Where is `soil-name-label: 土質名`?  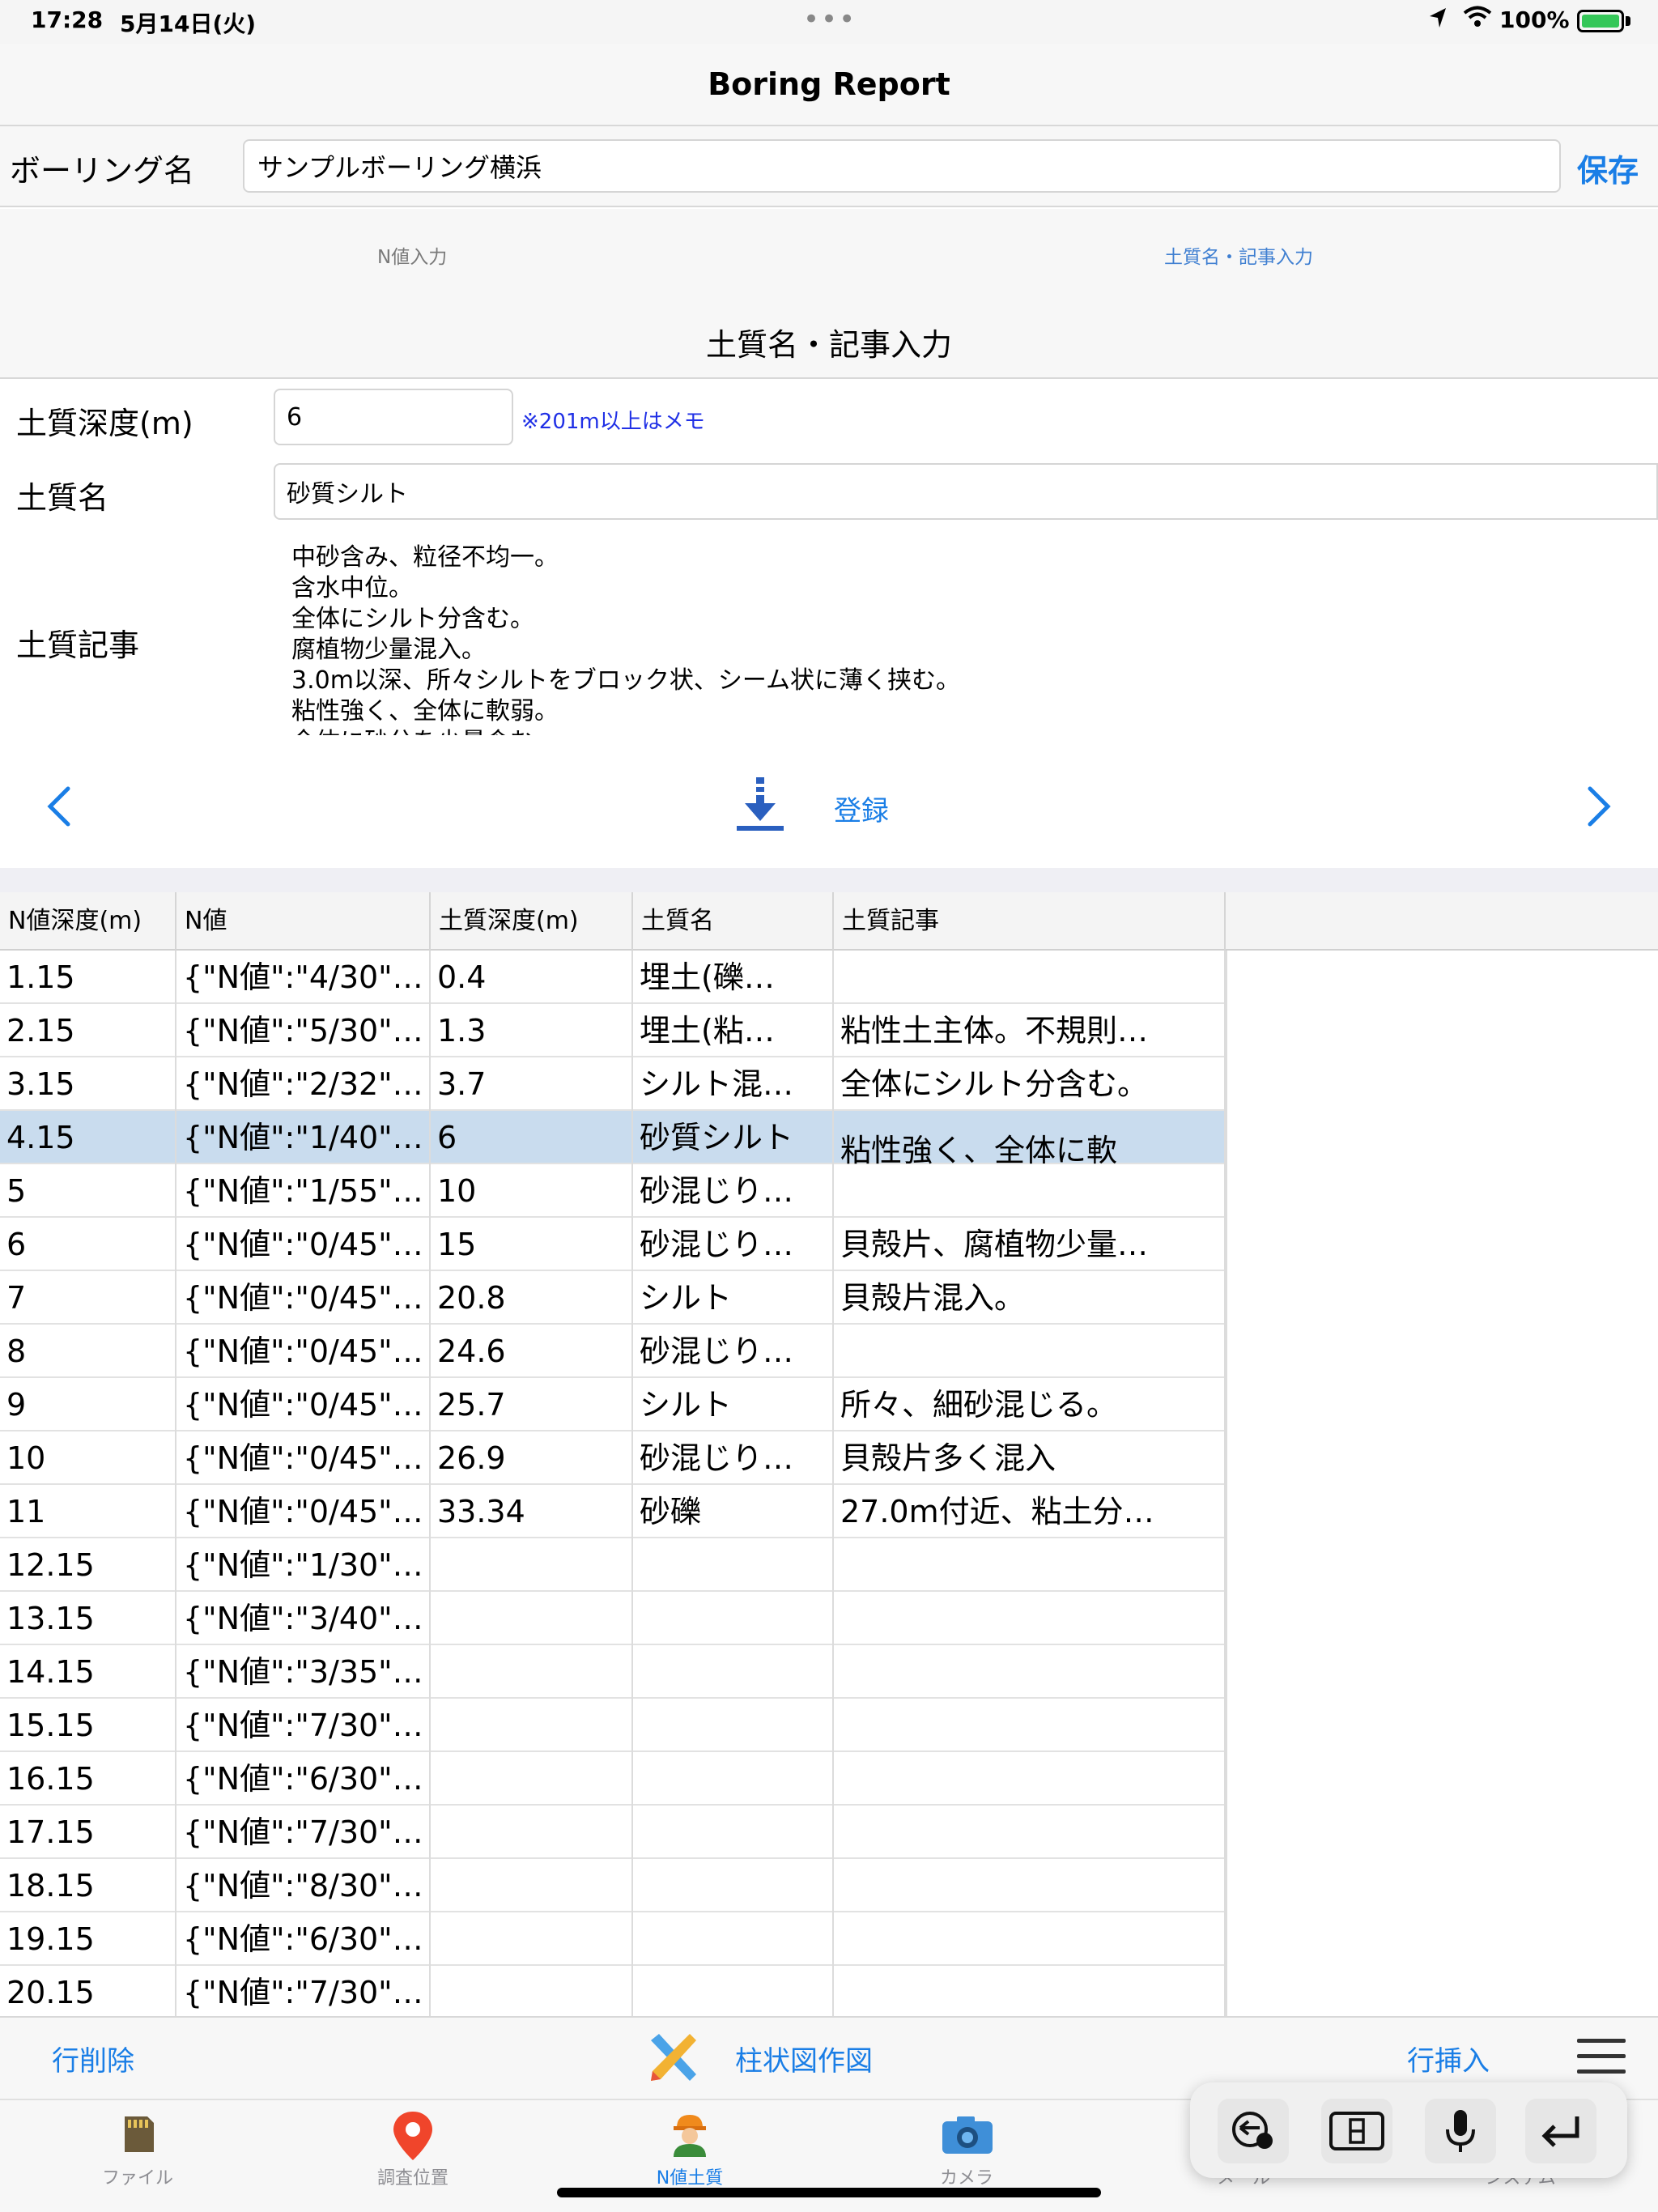 soil-name-label: 土質名 is located at coordinates (62, 498).